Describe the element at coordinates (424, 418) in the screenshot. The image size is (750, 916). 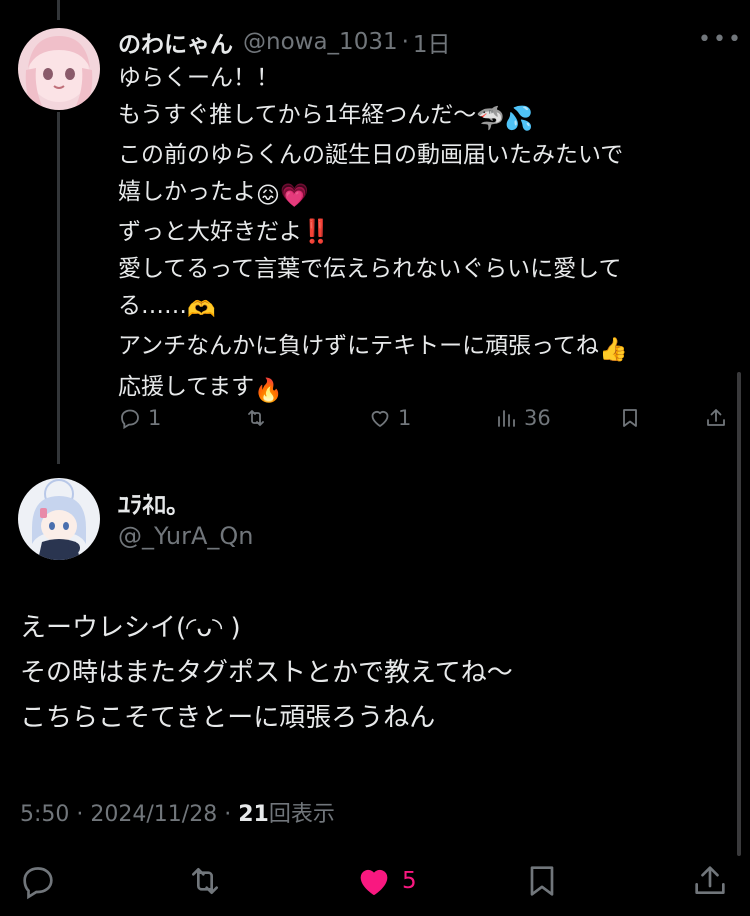
I see `reply-action-bar: 1 1 36` at that location.